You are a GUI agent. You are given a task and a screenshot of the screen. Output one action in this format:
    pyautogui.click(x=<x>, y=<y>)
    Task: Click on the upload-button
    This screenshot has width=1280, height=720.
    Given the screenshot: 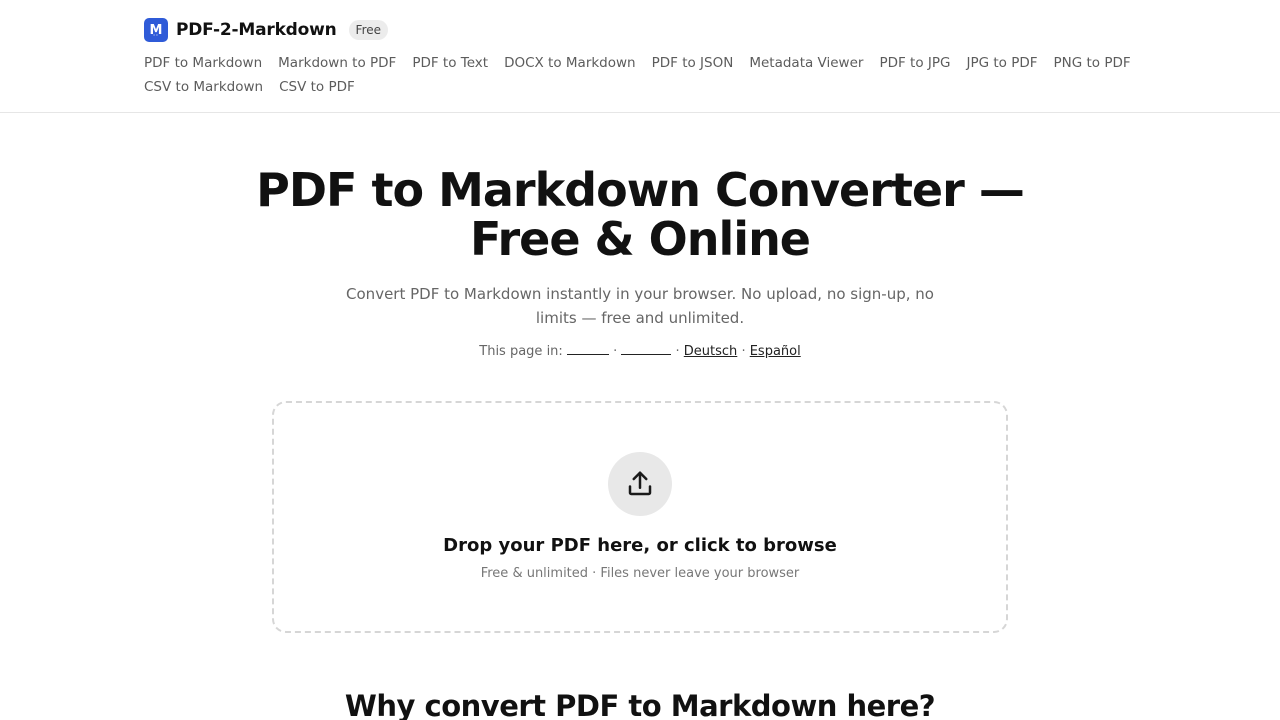 What is the action you would take?
    pyautogui.click(x=640, y=484)
    